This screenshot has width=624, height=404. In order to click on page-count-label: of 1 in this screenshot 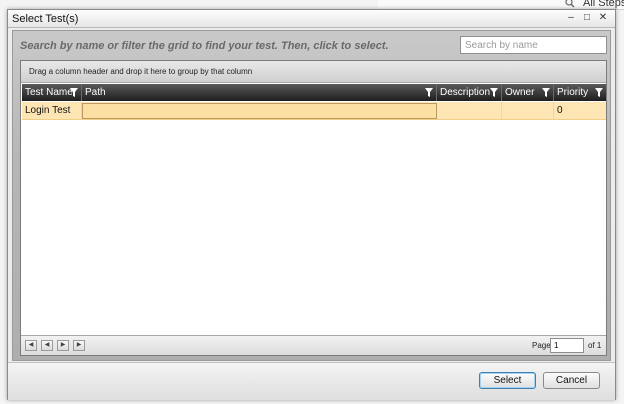, I will do `click(595, 345)`.